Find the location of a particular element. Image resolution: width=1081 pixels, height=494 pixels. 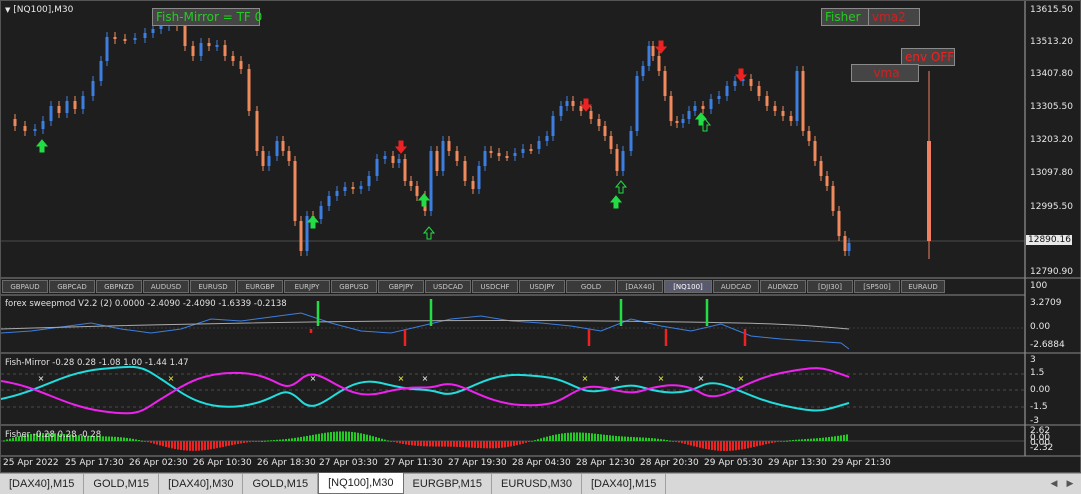

chart-menu-icon: ▼ is located at coordinates (7, 10).